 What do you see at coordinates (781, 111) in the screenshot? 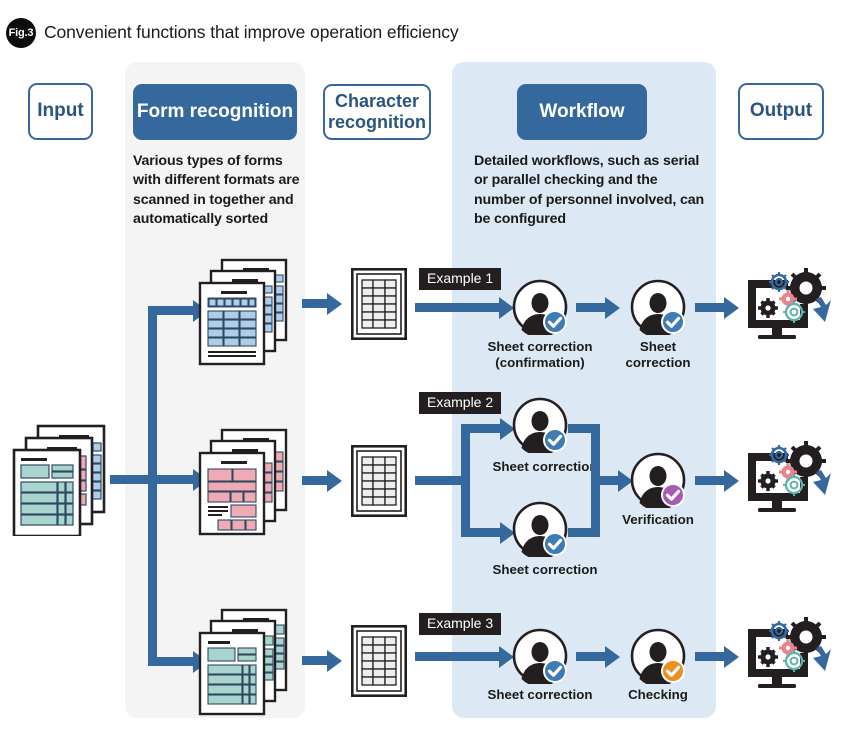
I see `stage-header-output: Output` at bounding box center [781, 111].